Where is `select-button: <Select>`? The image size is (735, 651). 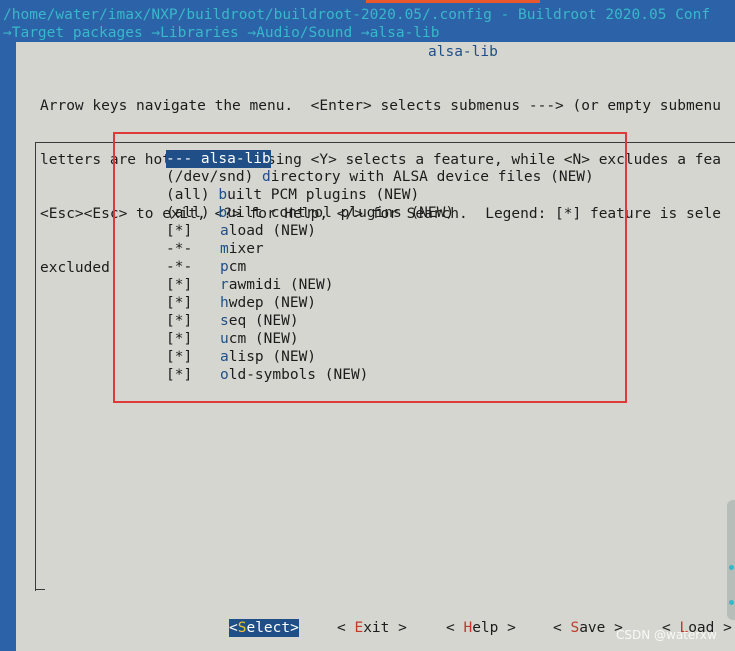
select-button: <Select> is located at coordinates (264, 628).